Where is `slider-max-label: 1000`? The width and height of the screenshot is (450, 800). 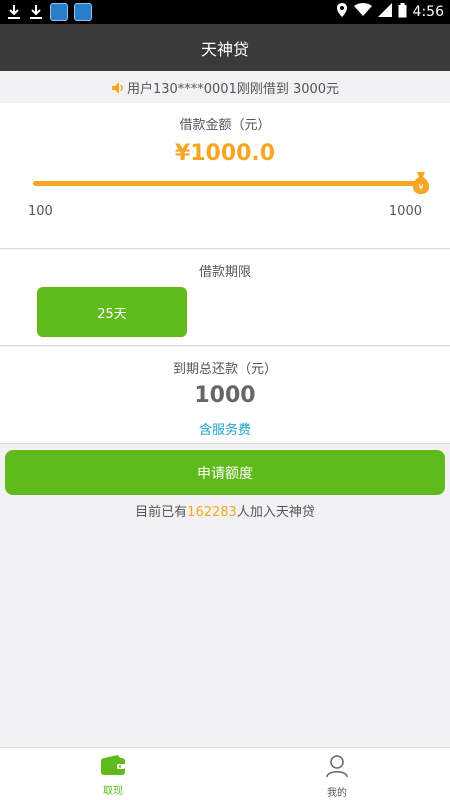 slider-max-label: 1000 is located at coordinates (405, 211).